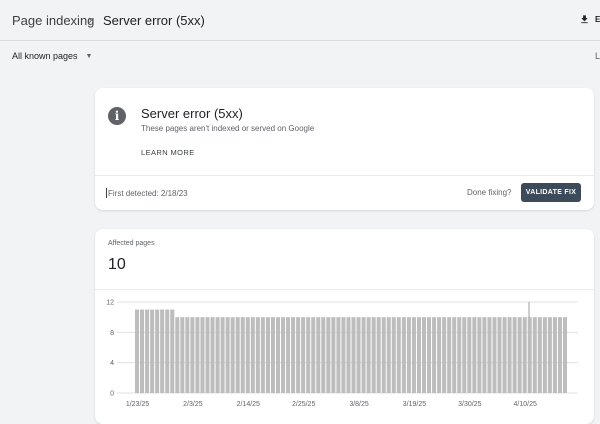 This screenshot has width=600, height=424. I want to click on page-filter-dropdown: All known pages ▼, so click(52, 56).